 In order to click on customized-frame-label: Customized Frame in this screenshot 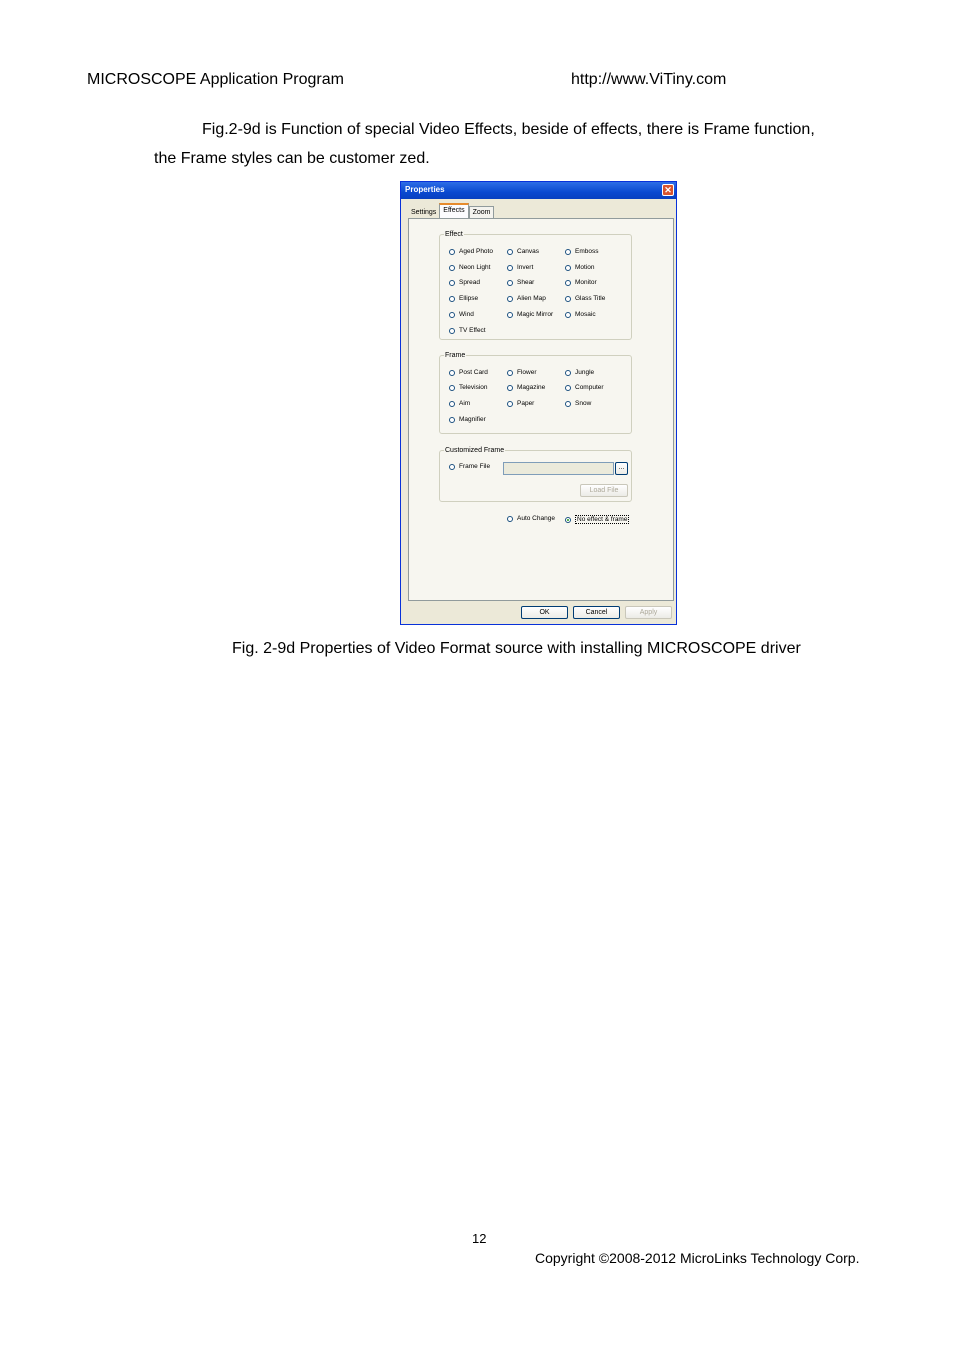, I will do `click(475, 450)`.